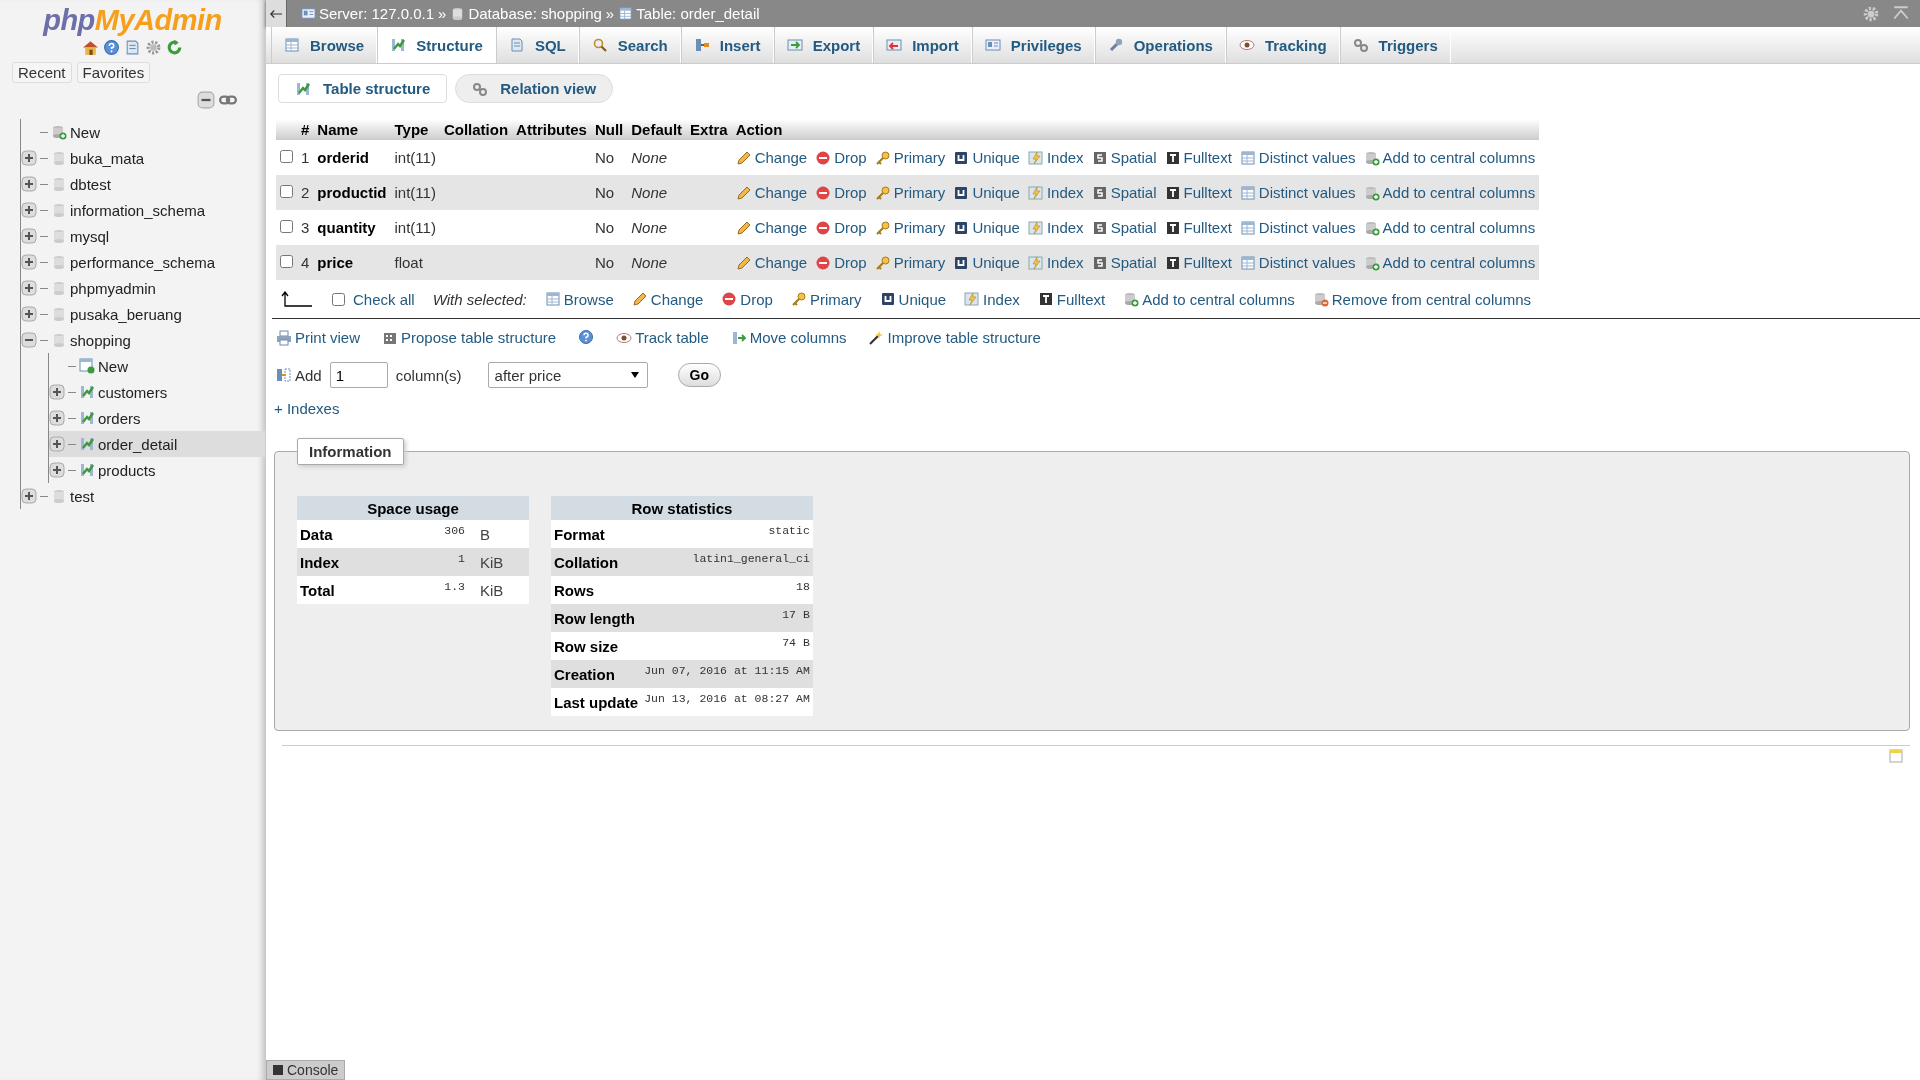 The height and width of the screenshot is (1080, 1920). Describe the element at coordinates (143, 262) in the screenshot. I see `tree-item: performance_schema` at that location.